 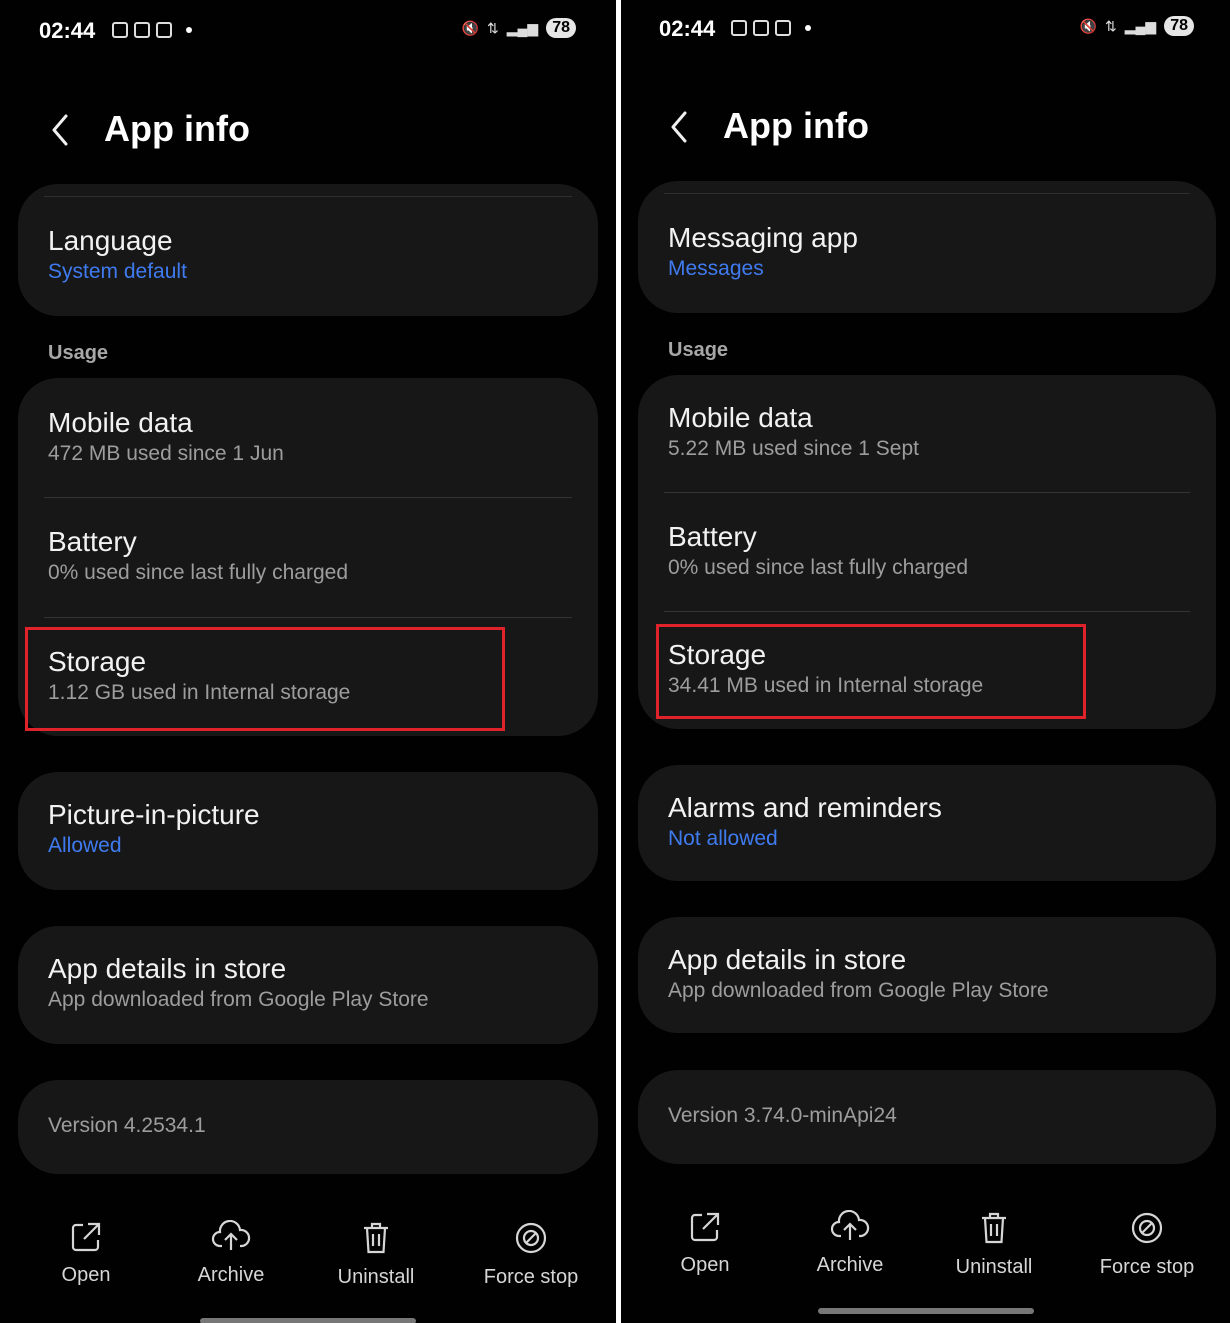 I want to click on messaging-app-value: Messages, so click(x=716, y=268).